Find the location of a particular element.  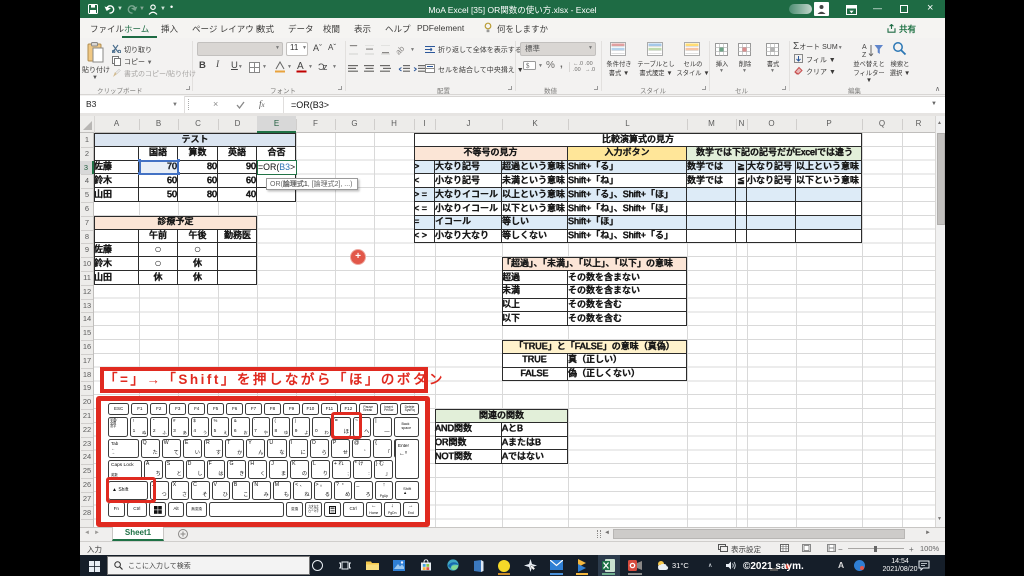

svg-text: z is located at coordinates (325, 67).